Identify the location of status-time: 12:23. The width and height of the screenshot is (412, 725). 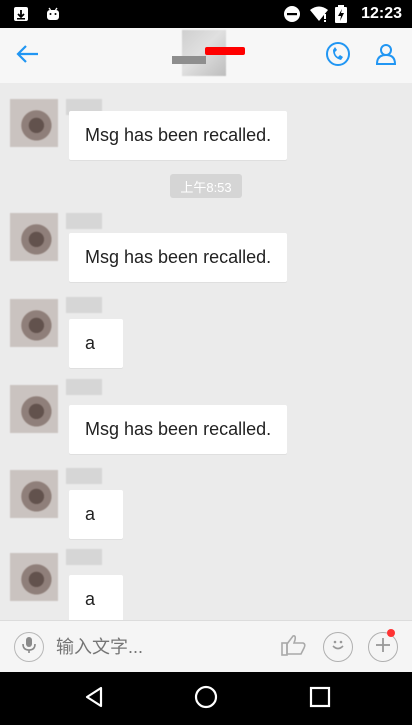
(381, 13).